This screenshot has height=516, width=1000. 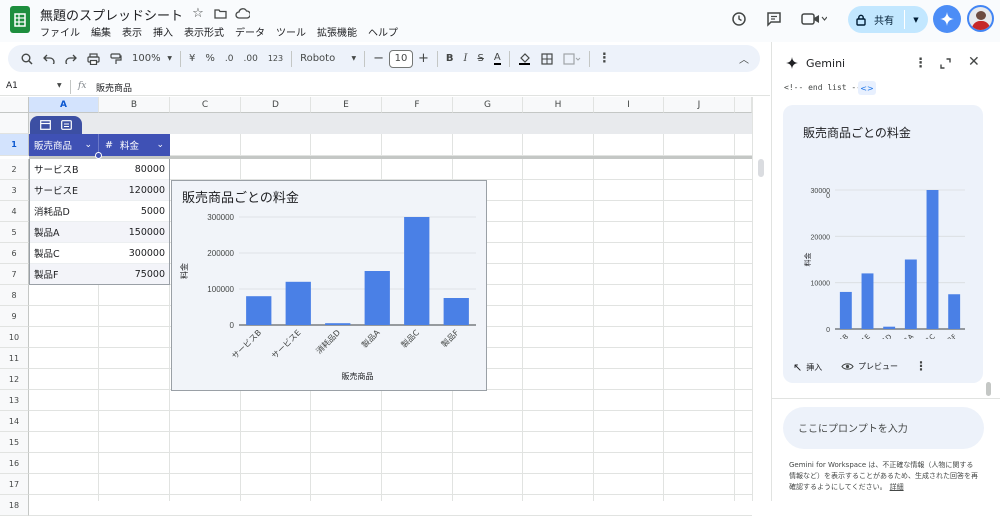 What do you see at coordinates (337, 31) in the screenshot?
I see `menu-extensions: 拡張機能` at bounding box center [337, 31].